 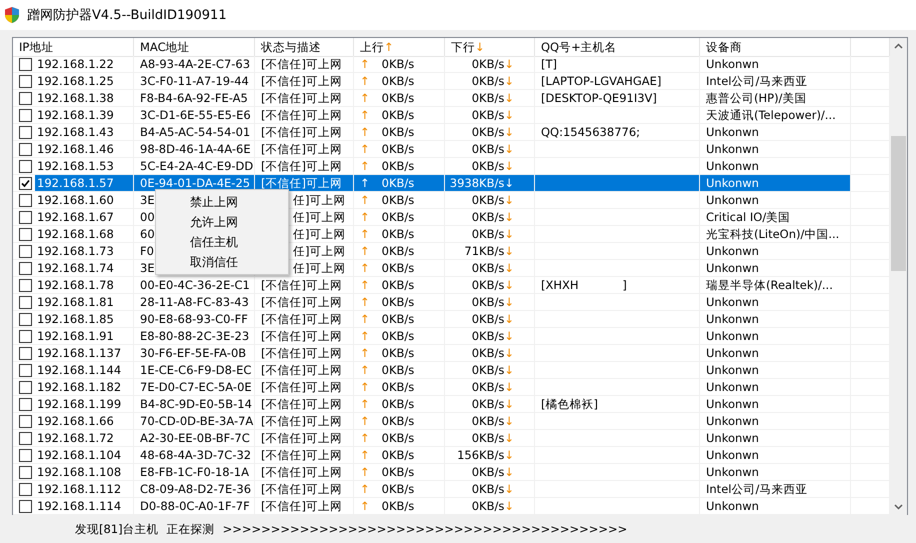 I want to click on ip-cell: 192.168.1.108, so click(x=84, y=472).